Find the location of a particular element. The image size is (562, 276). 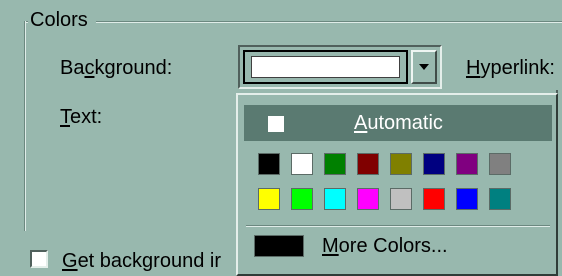

palette-separator is located at coordinates (398, 226).